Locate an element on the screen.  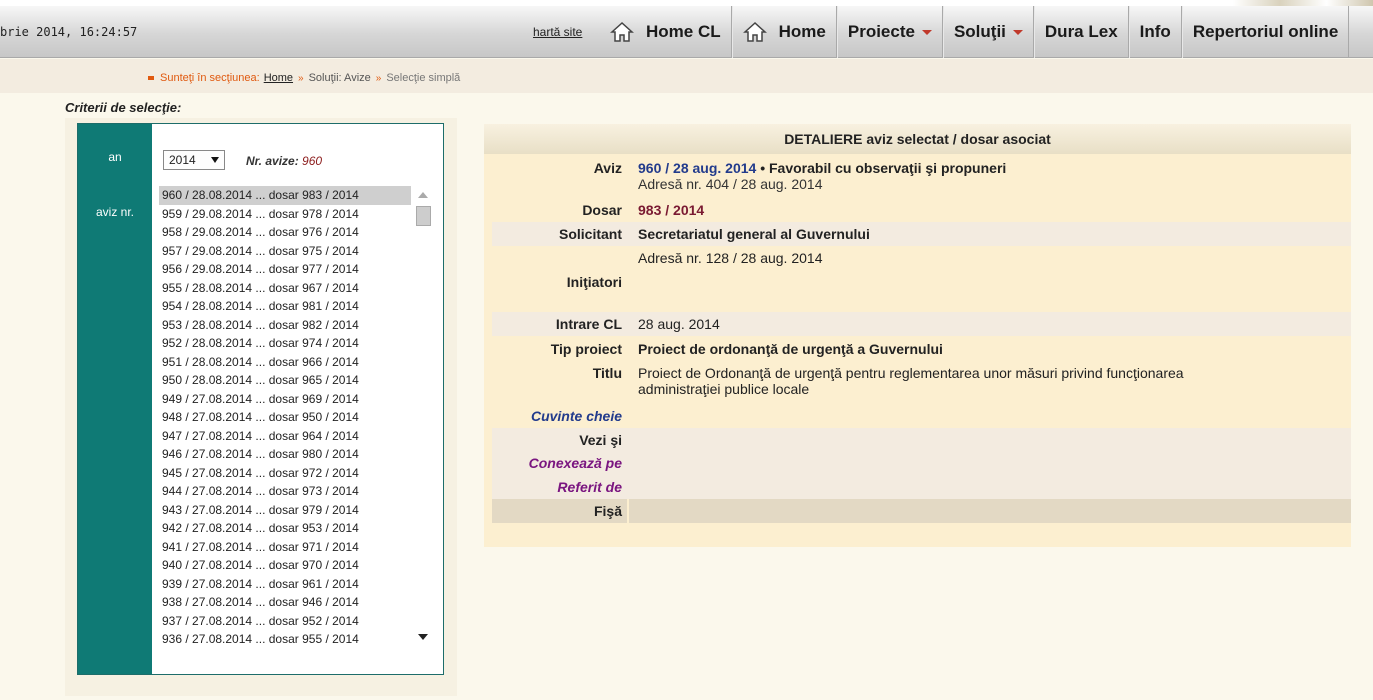
row-dosar: Dosar 983 / 2014 is located at coordinates (917, 212).